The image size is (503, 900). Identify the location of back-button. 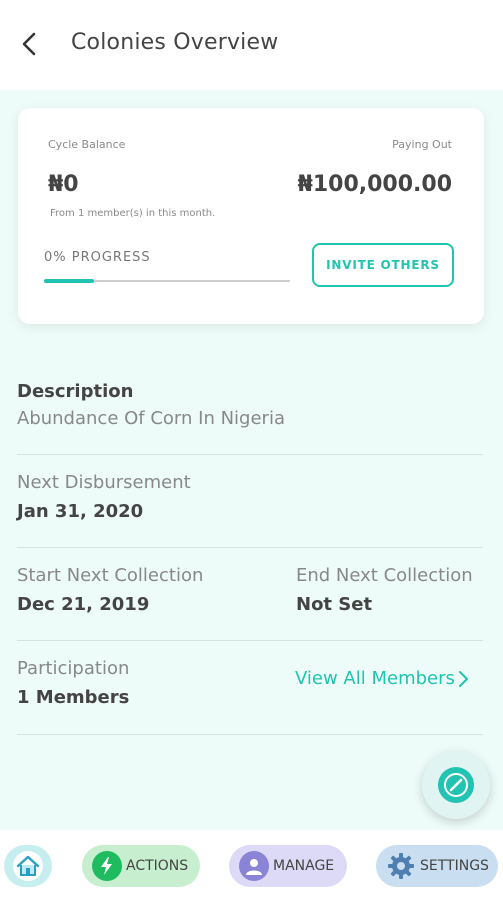
(30, 44).